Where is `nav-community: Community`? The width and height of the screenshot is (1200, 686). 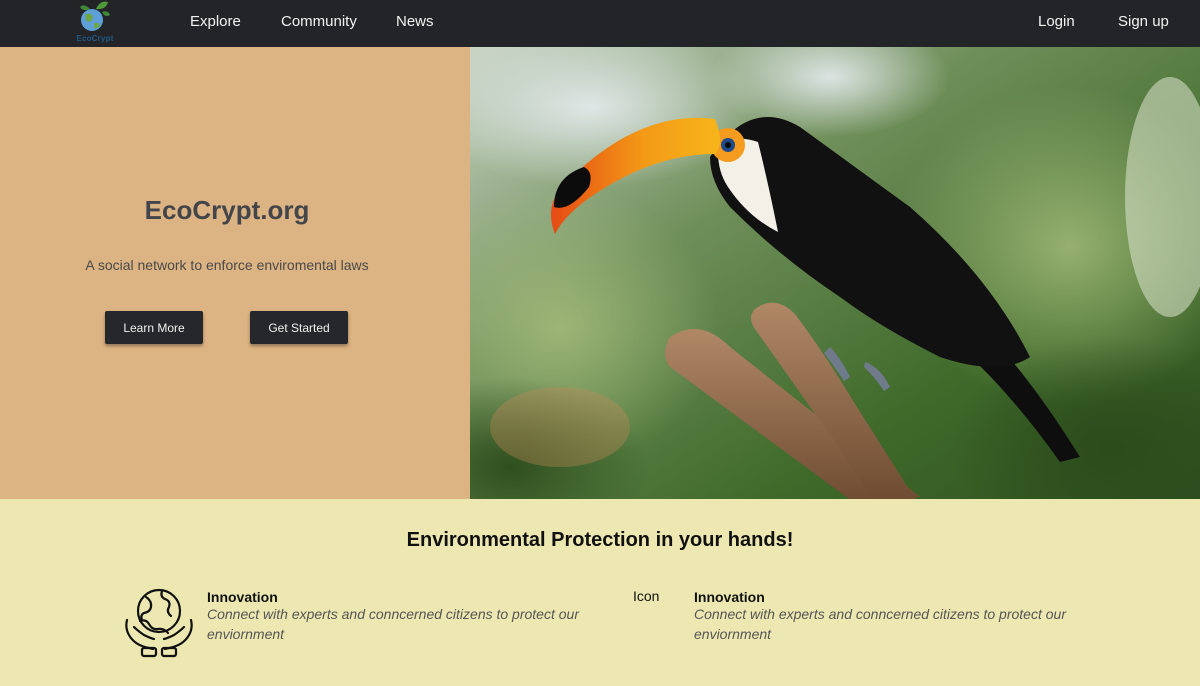
nav-community: Community is located at coordinates (319, 21).